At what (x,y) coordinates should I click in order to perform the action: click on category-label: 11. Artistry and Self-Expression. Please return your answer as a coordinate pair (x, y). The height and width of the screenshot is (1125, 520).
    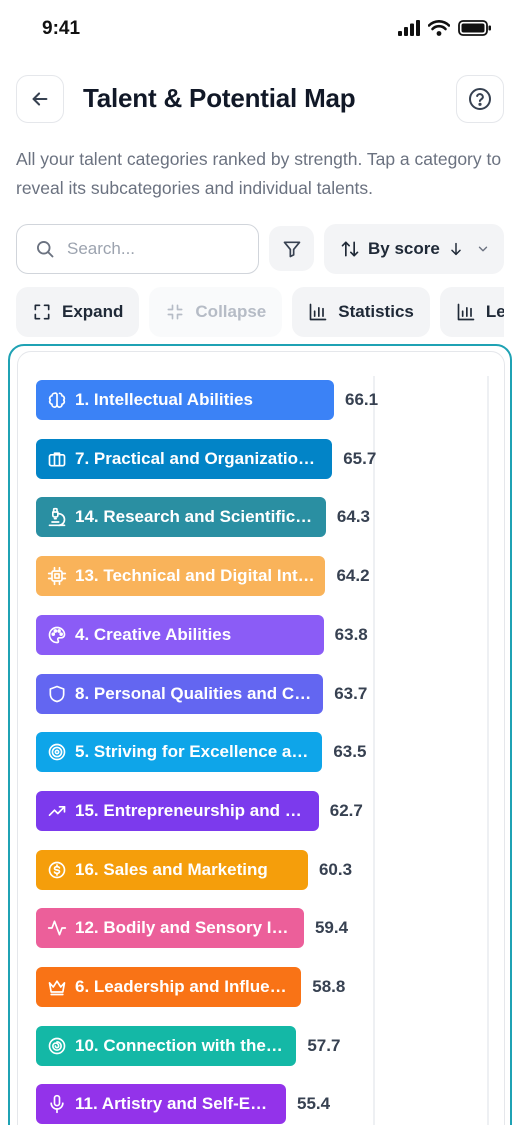
    Looking at the image, I should click on (180, 1104).